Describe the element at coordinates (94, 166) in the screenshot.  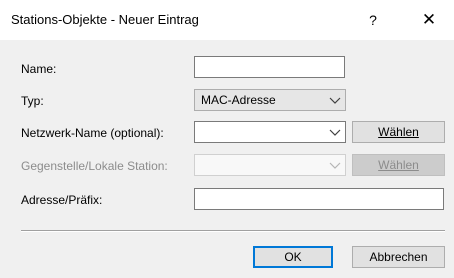
I see `gegenstelle-label: Gegenstelle/Lokale Station:` at that location.